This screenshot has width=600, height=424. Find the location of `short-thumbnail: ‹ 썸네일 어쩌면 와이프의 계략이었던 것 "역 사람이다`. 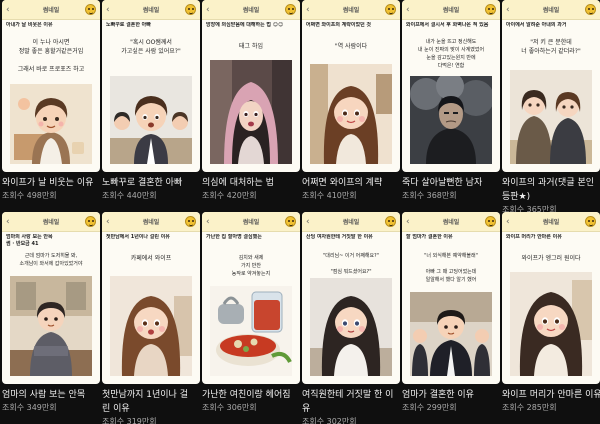

short-thumbnail: ‹ 썸네일 어쩌면 와이프의 계략이었던 것 "역 사람이다 is located at coordinates (351, 86).